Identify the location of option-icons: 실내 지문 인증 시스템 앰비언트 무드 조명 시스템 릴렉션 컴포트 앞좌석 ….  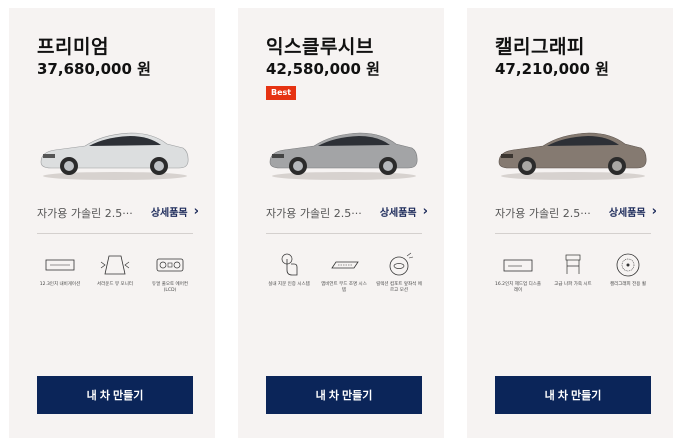
(344, 273).